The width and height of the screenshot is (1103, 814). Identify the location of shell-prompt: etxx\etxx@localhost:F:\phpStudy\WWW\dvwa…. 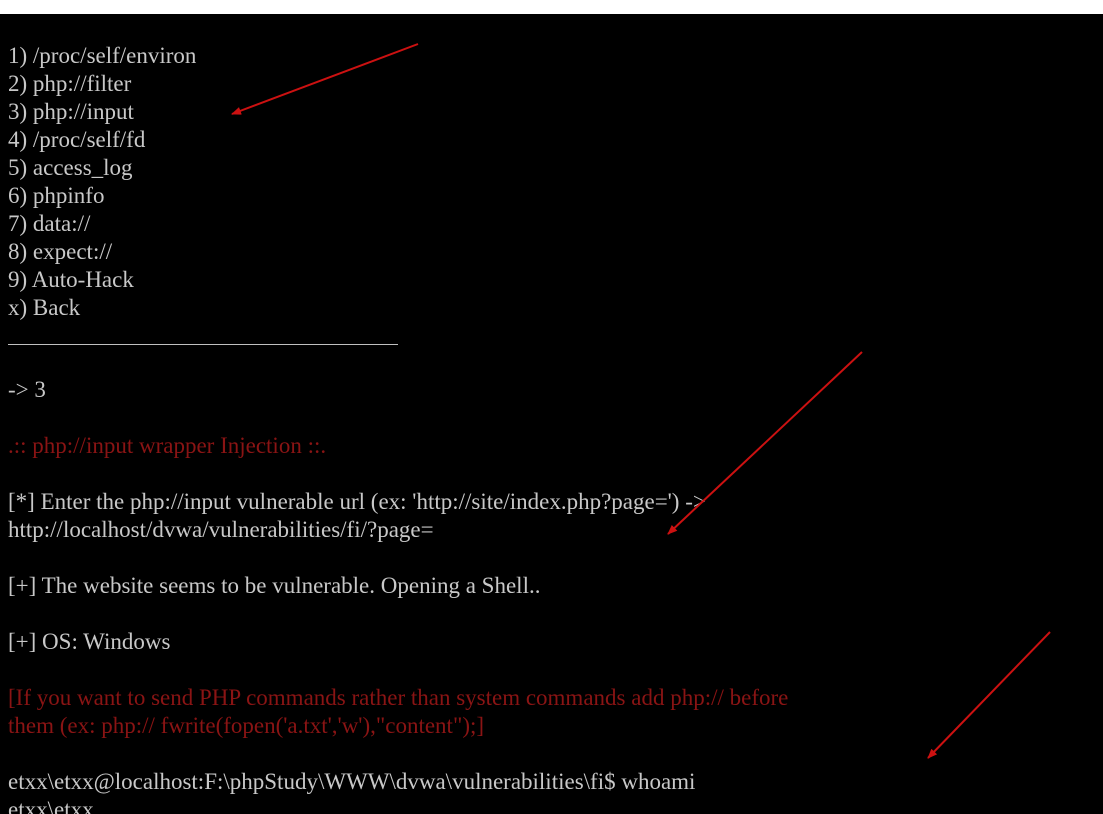
(312, 781).